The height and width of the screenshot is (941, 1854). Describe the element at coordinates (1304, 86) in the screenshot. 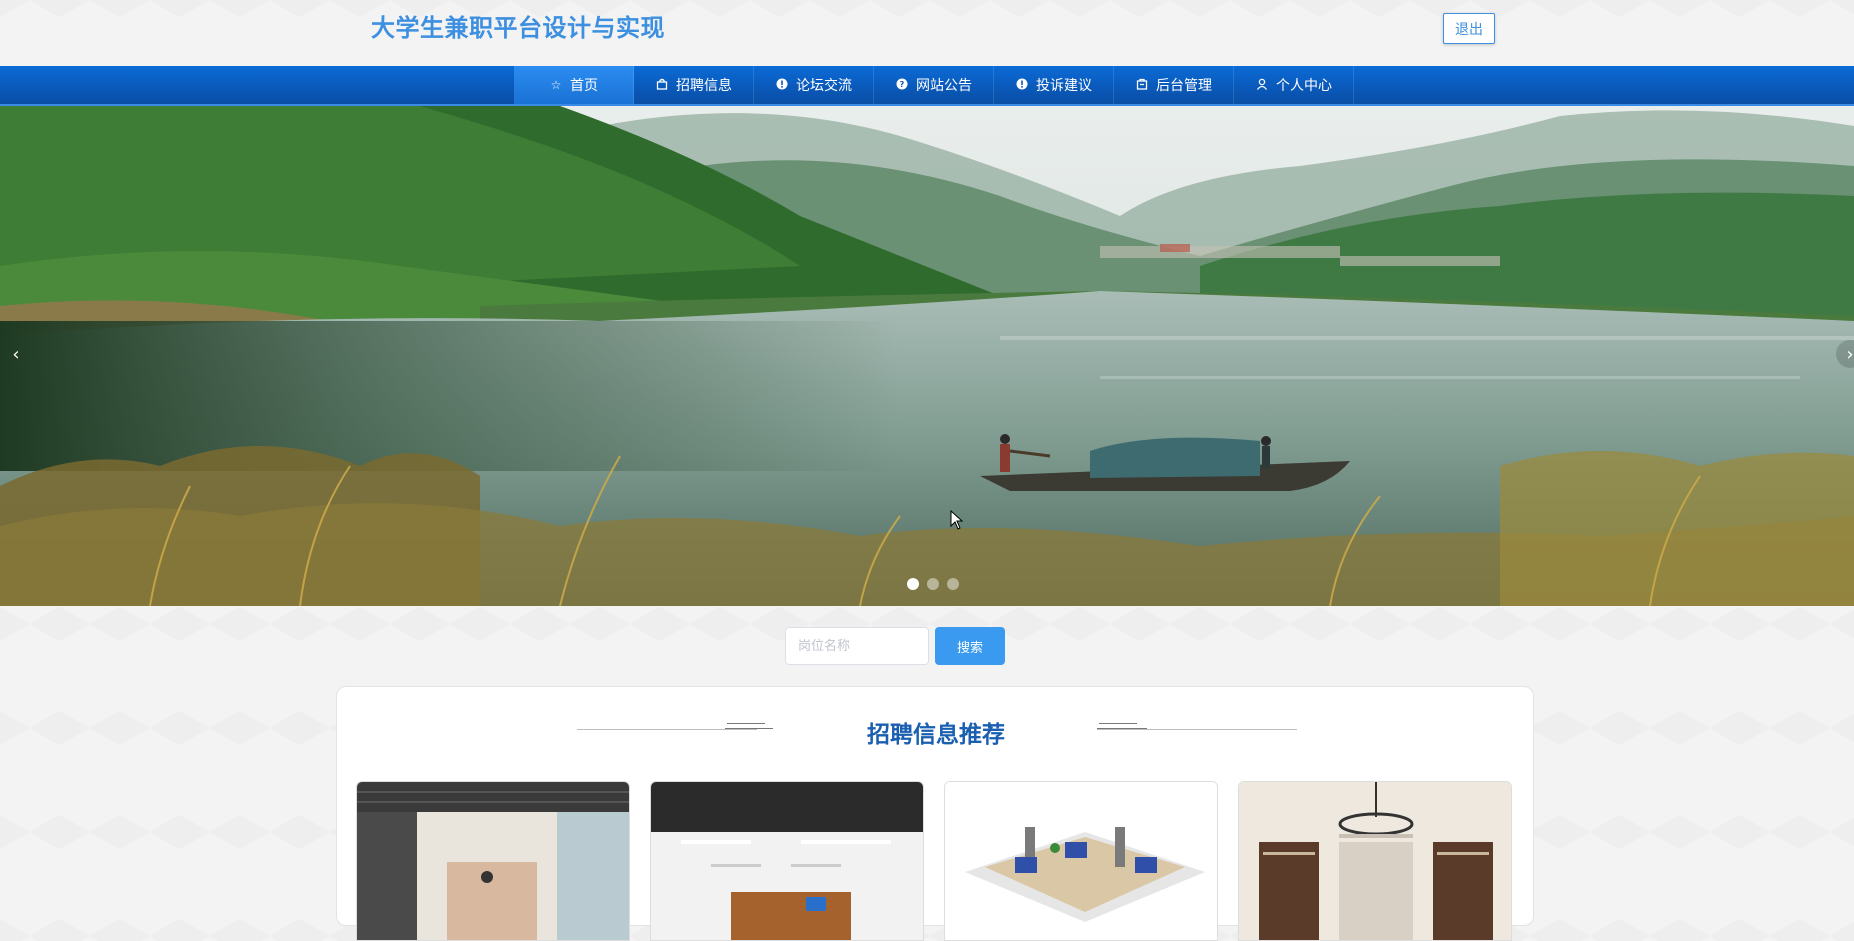

I see `nav-item-label: 个人中心` at that location.